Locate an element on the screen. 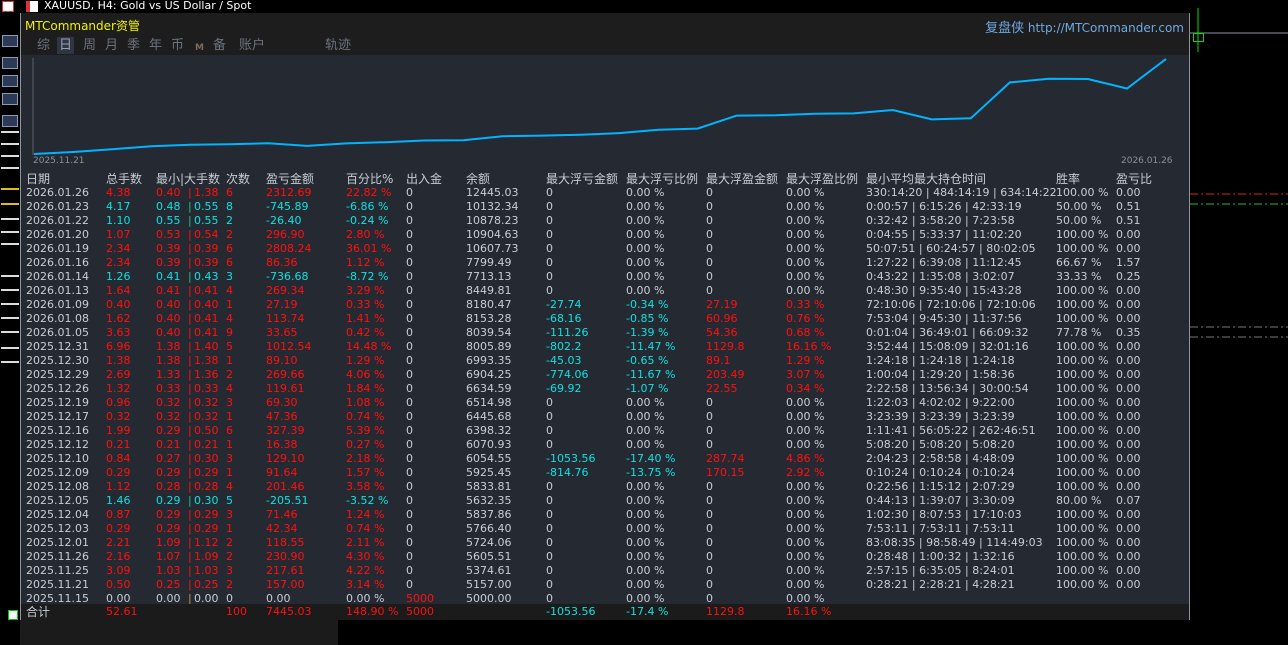 This screenshot has width=1288, height=645. max-float-loss-cell: 0 is located at coordinates (549, 542).